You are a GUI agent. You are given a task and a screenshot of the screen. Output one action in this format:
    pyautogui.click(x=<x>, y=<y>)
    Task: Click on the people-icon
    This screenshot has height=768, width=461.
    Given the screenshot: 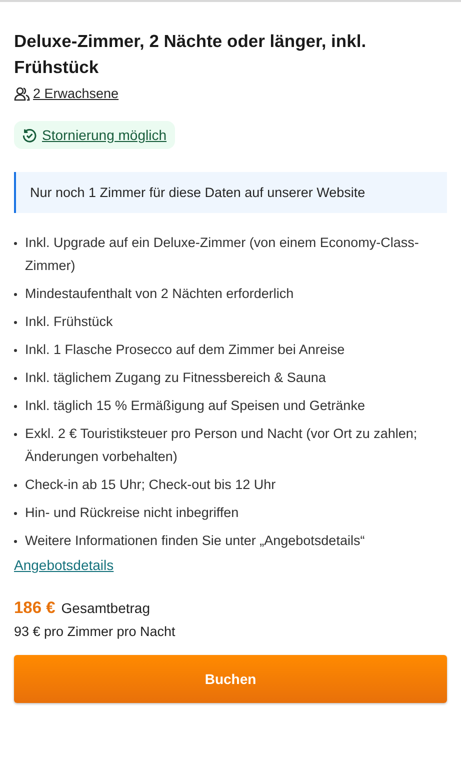 What is the action you would take?
    pyautogui.click(x=22, y=93)
    